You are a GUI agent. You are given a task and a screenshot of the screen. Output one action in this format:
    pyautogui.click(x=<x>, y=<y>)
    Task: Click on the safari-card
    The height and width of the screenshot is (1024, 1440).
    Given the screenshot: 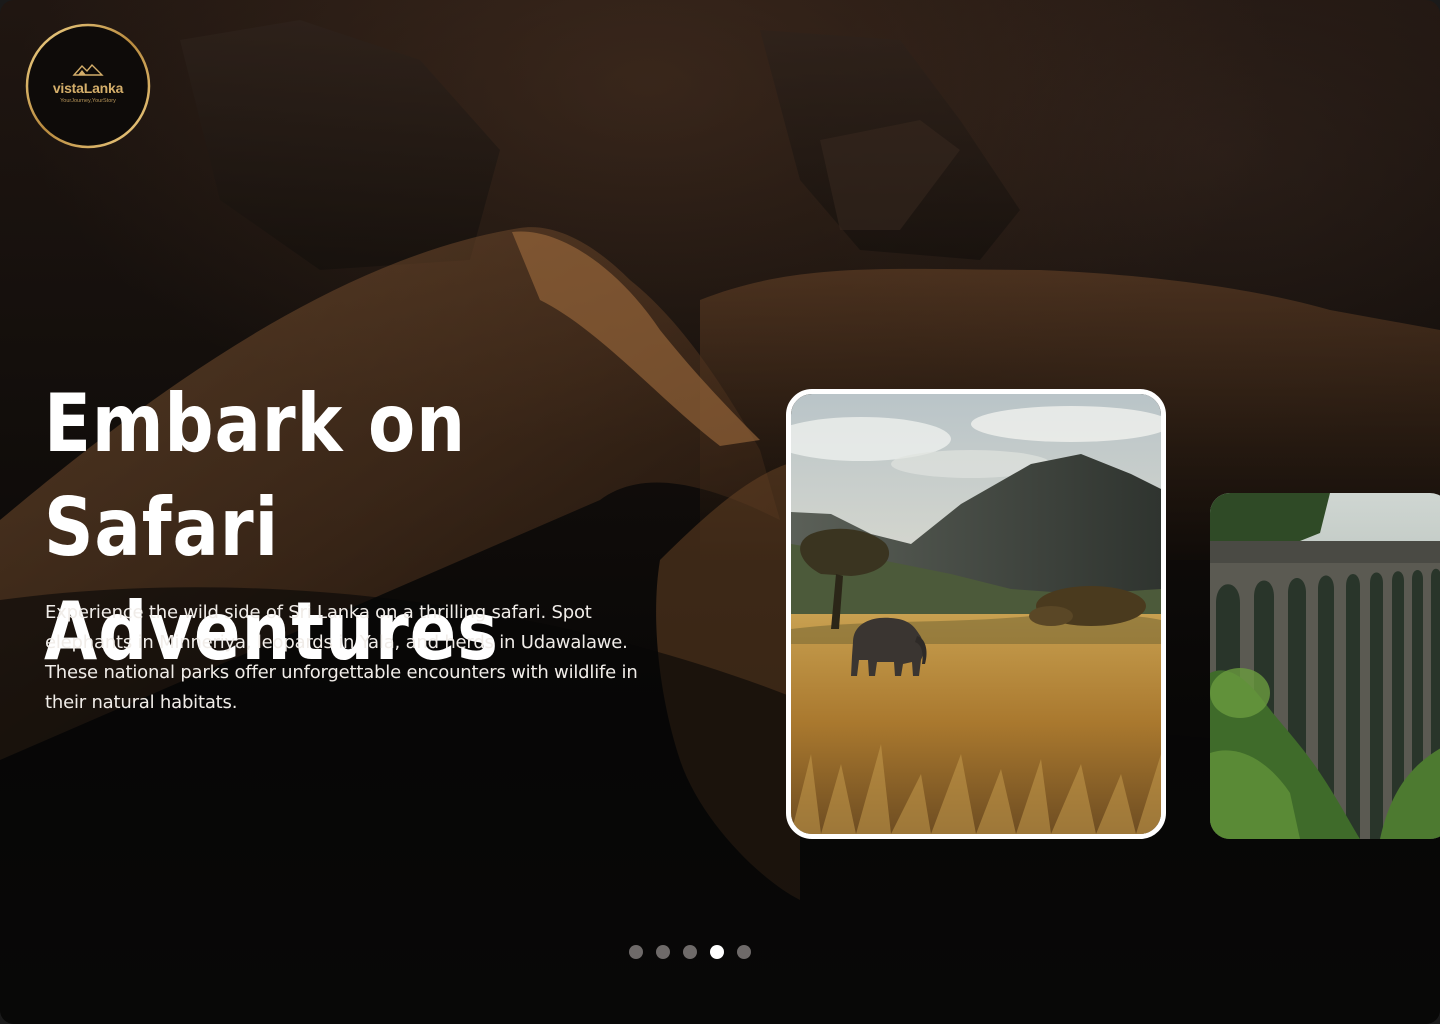 What is the action you would take?
    pyautogui.click(x=976, y=614)
    